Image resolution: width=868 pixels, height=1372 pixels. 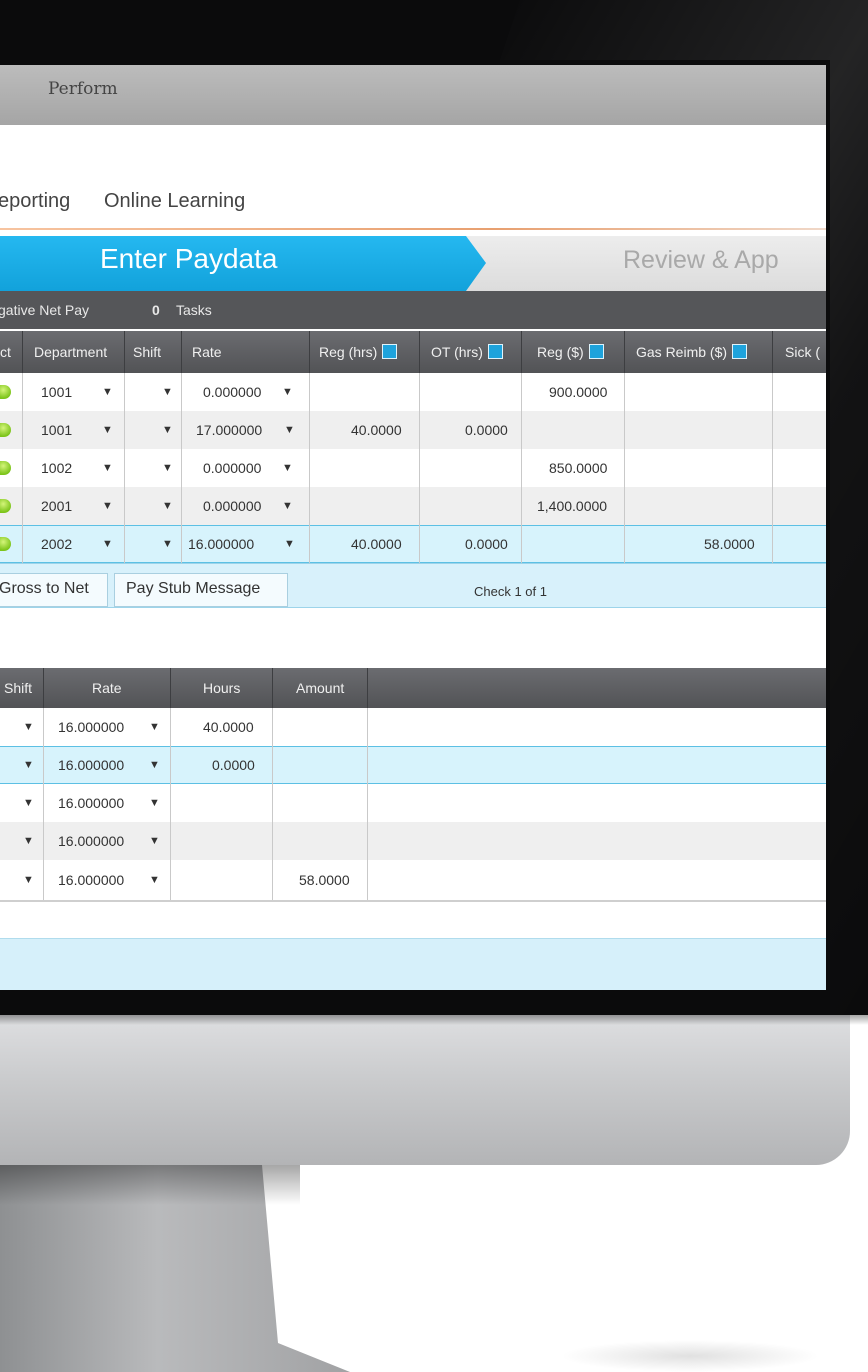 What do you see at coordinates (193, 588) in the screenshot?
I see `tab-pay-stub-message-label: Pay Stub Message` at bounding box center [193, 588].